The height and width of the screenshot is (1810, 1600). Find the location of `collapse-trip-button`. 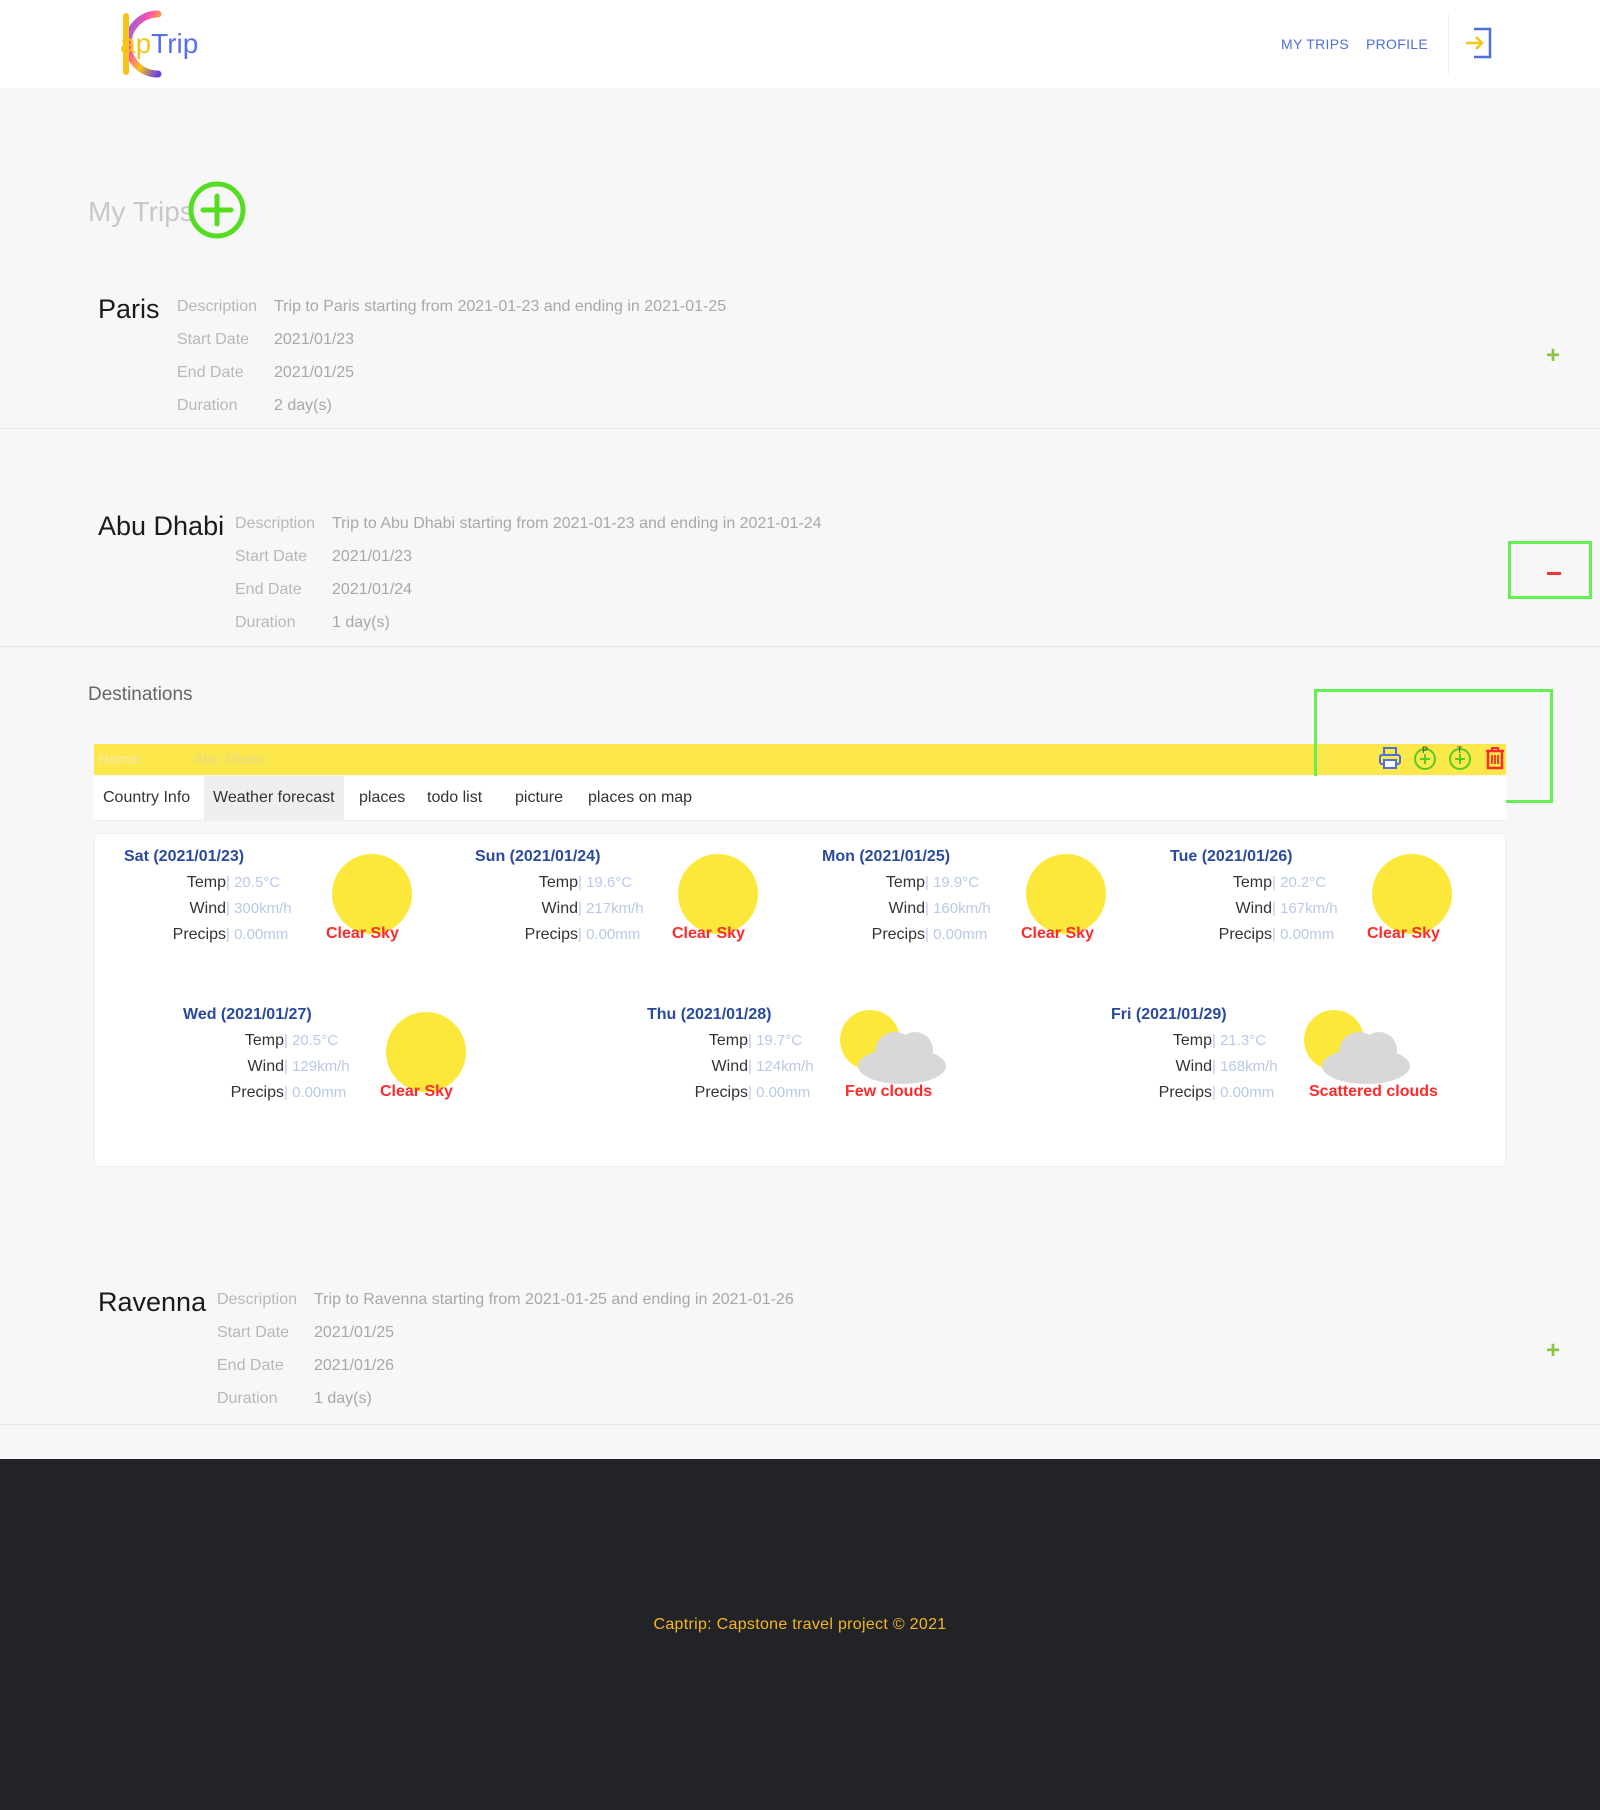

collapse-trip-button is located at coordinates (1554, 573).